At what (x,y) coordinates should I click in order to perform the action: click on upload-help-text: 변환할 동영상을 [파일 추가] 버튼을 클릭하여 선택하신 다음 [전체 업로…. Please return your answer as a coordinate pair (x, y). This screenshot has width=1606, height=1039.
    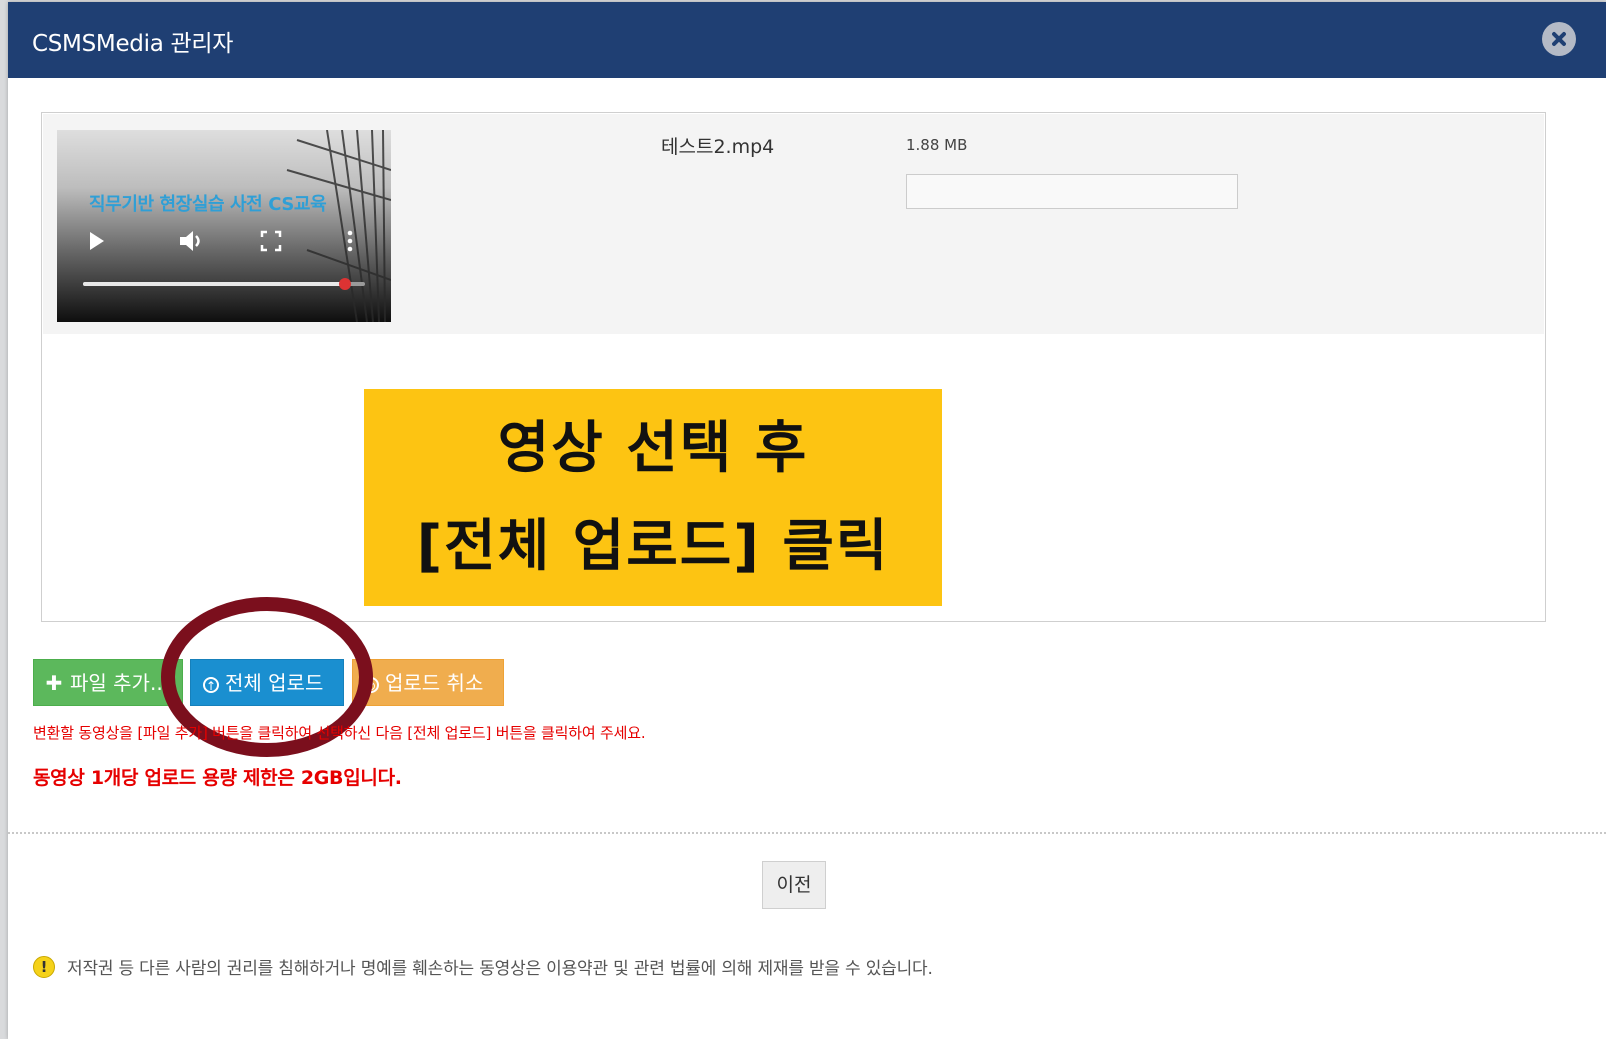
    Looking at the image, I should click on (339, 733).